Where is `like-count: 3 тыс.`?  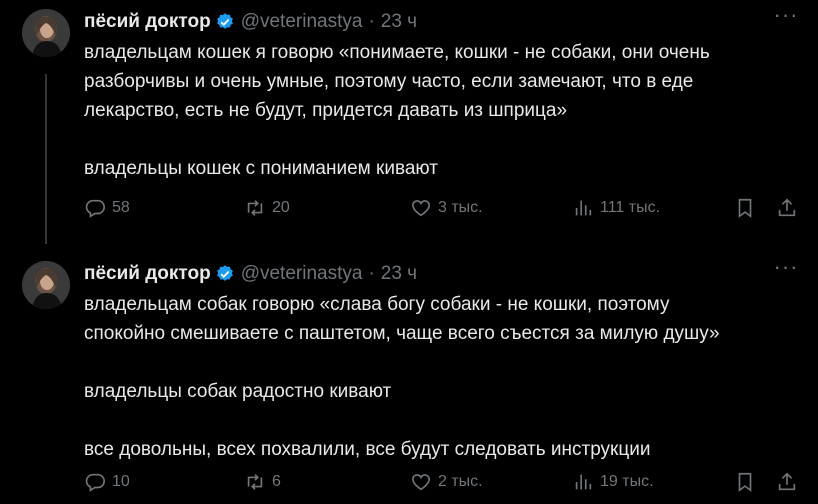
like-count: 3 тыс. is located at coordinates (460, 207).